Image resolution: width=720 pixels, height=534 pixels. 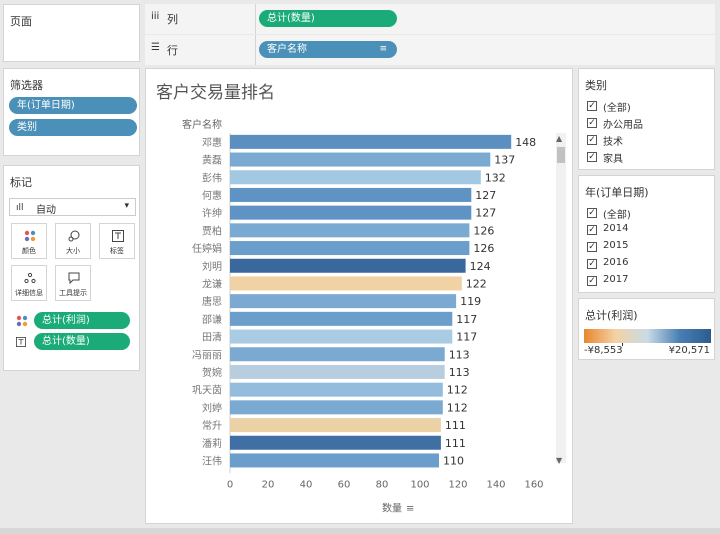 What do you see at coordinates (30, 278) in the screenshot?
I see `detail-dots-icon` at bounding box center [30, 278].